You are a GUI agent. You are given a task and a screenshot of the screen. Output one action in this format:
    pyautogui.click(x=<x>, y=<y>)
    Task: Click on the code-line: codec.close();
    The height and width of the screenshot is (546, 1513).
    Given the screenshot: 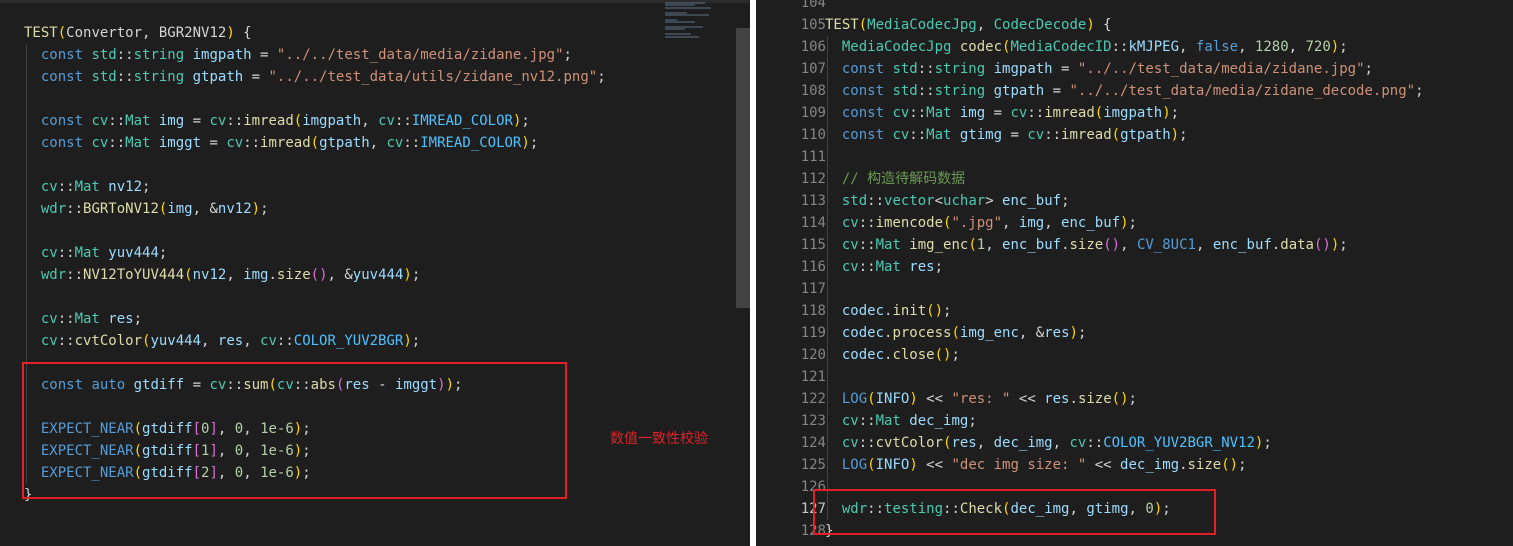 What is the action you would take?
    pyautogui.click(x=892, y=355)
    